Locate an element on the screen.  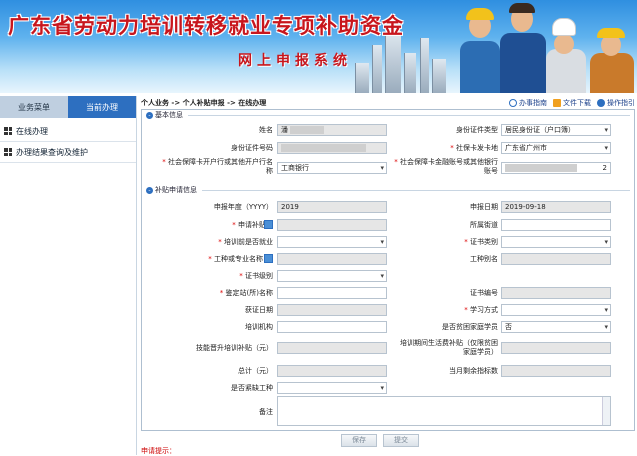
chef-figure is located at coordinates (566, 71).